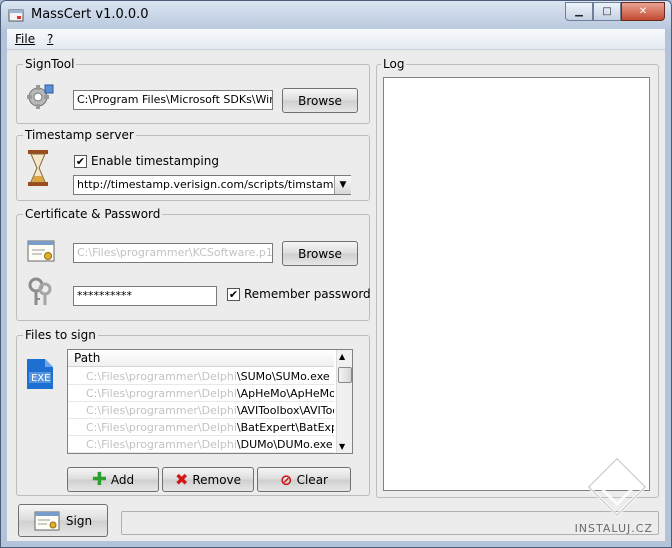  I want to click on no-entry-icon: ⊘, so click(286, 479).